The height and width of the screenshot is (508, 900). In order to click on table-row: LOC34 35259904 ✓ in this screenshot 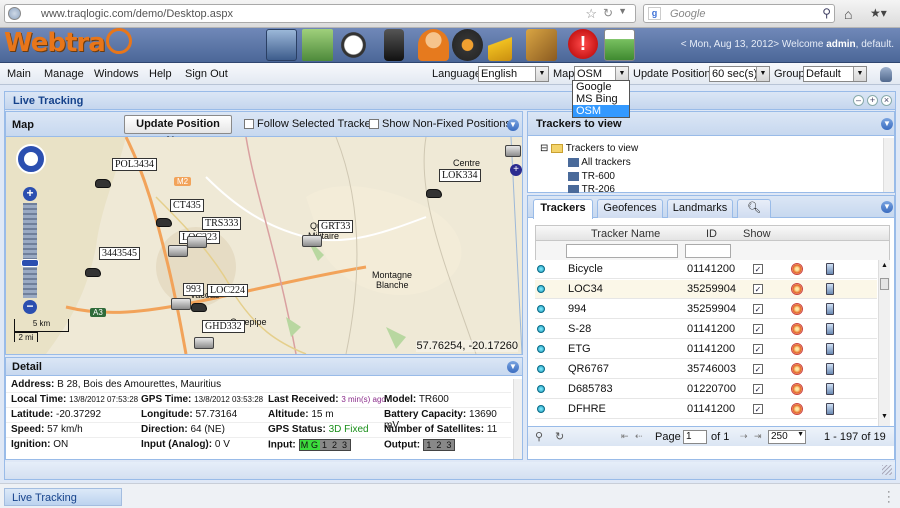, I will do `click(706, 289)`.